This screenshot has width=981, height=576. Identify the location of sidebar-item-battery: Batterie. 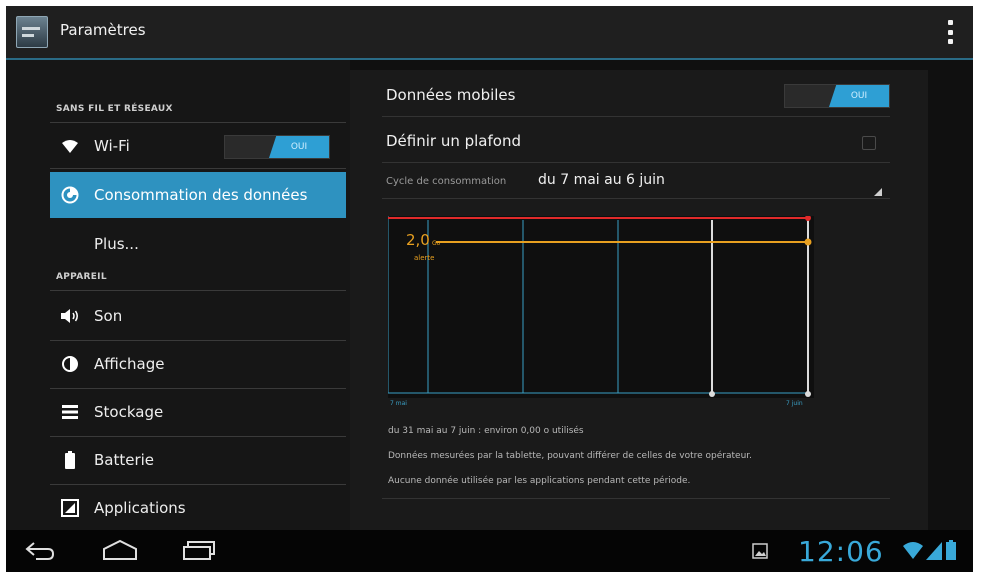
(198, 460).